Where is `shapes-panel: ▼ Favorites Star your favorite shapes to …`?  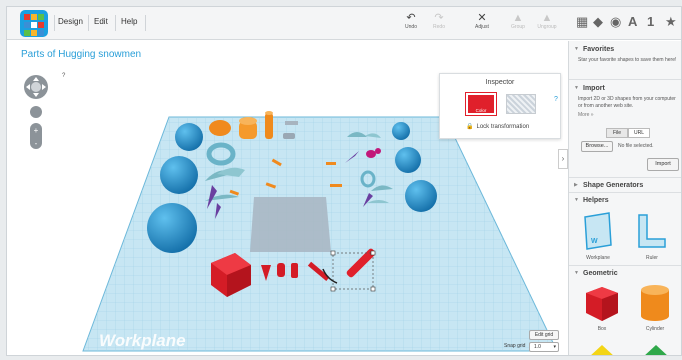 shapes-panel: ▼ Favorites Star your favorite shapes to … is located at coordinates (624, 198).